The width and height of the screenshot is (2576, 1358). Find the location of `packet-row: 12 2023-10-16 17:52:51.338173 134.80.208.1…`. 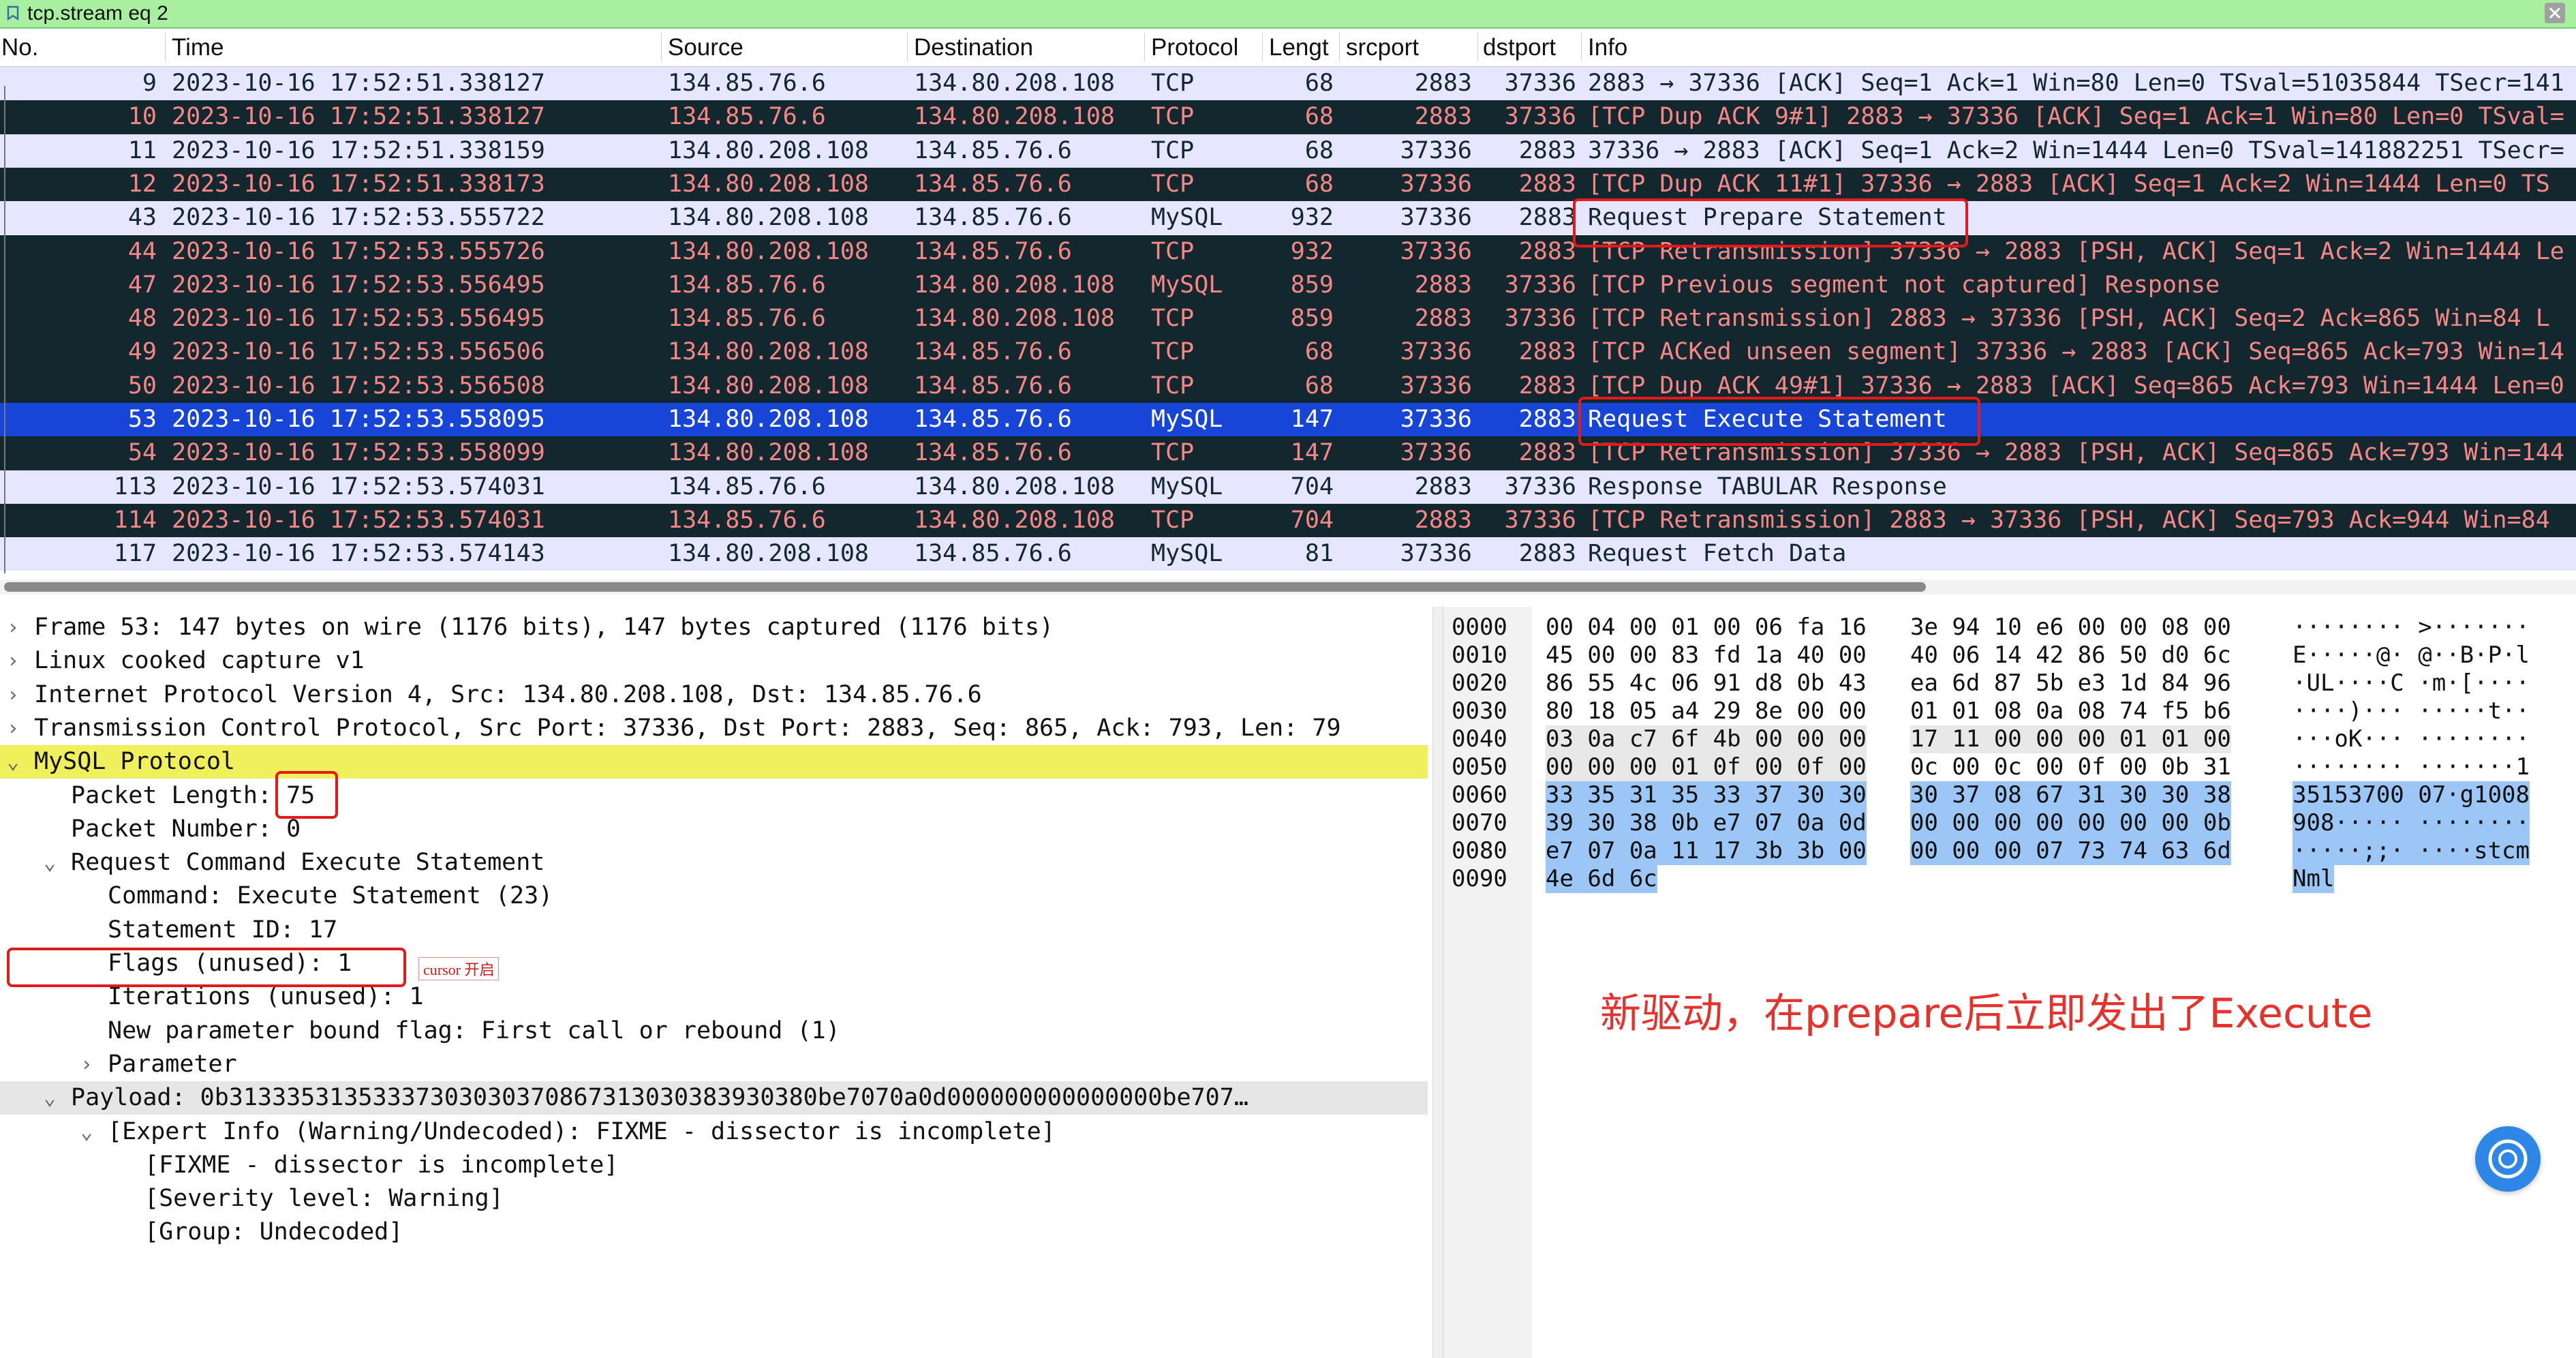

packet-row: 12 2023-10-16 17:52:51.338173 134.80.208.1… is located at coordinates (1288, 184).